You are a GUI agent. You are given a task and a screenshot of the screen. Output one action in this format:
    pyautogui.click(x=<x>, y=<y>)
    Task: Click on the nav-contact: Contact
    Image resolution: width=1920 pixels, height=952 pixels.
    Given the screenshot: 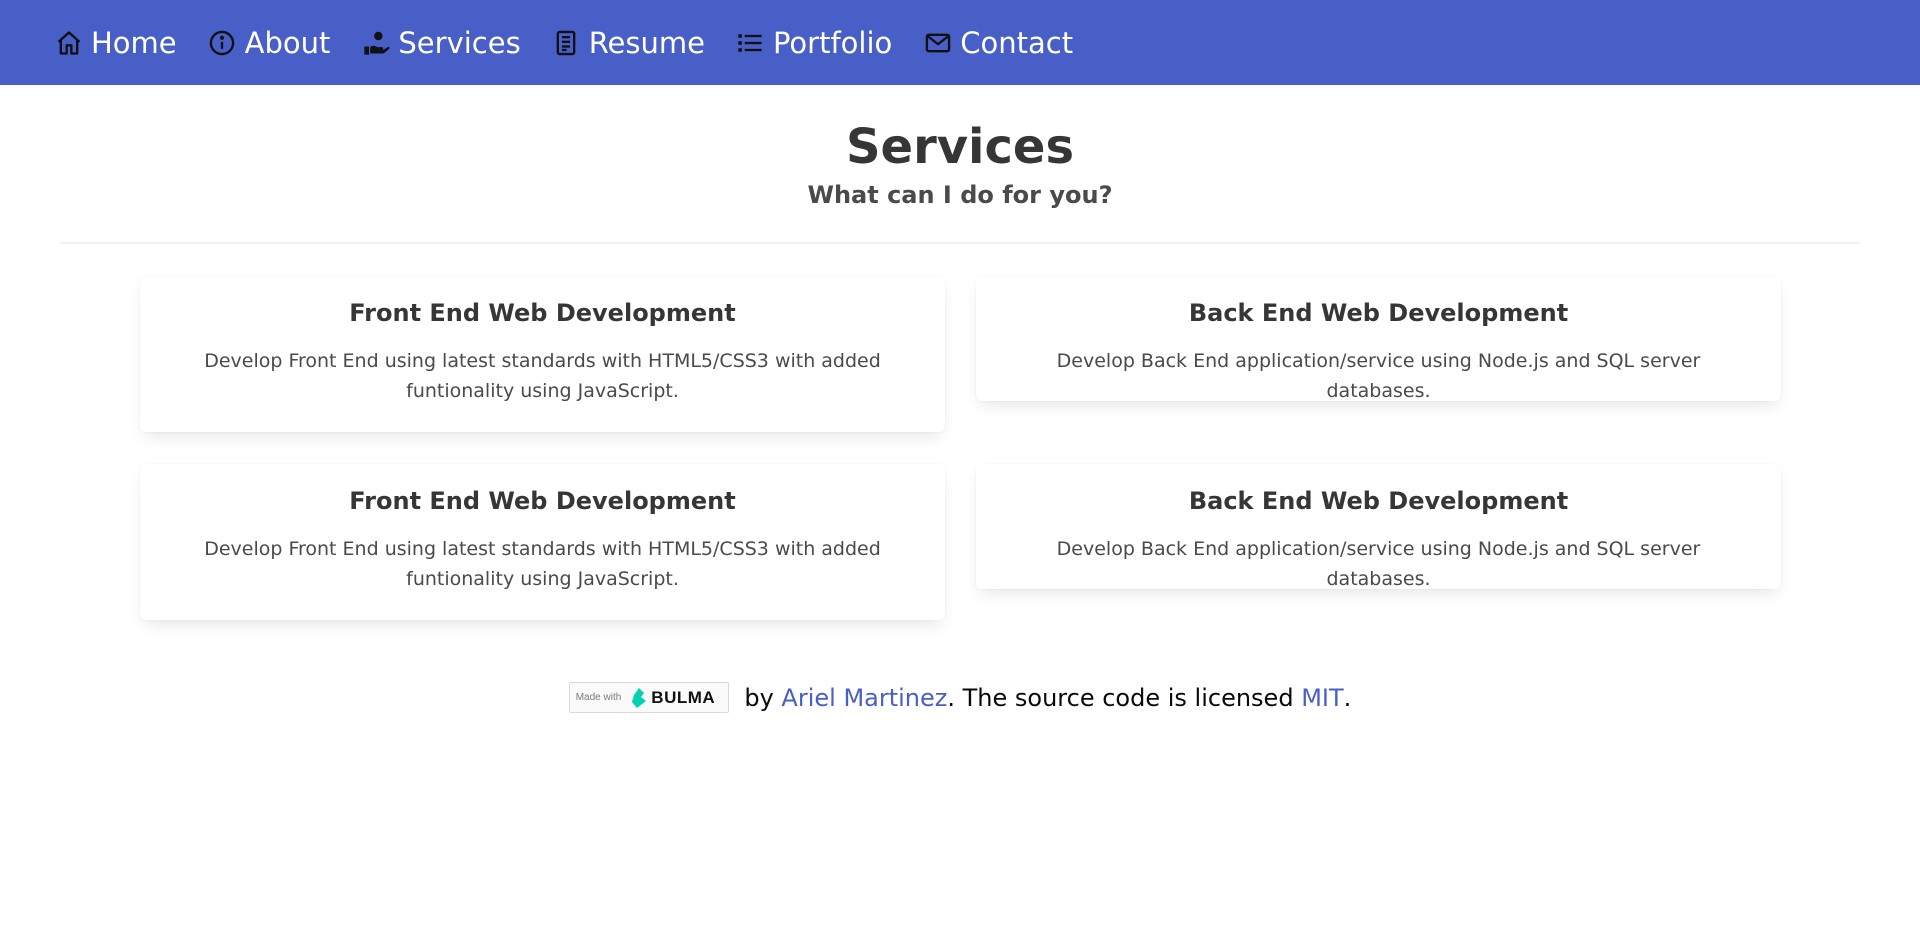 What is the action you would take?
    pyautogui.click(x=998, y=42)
    